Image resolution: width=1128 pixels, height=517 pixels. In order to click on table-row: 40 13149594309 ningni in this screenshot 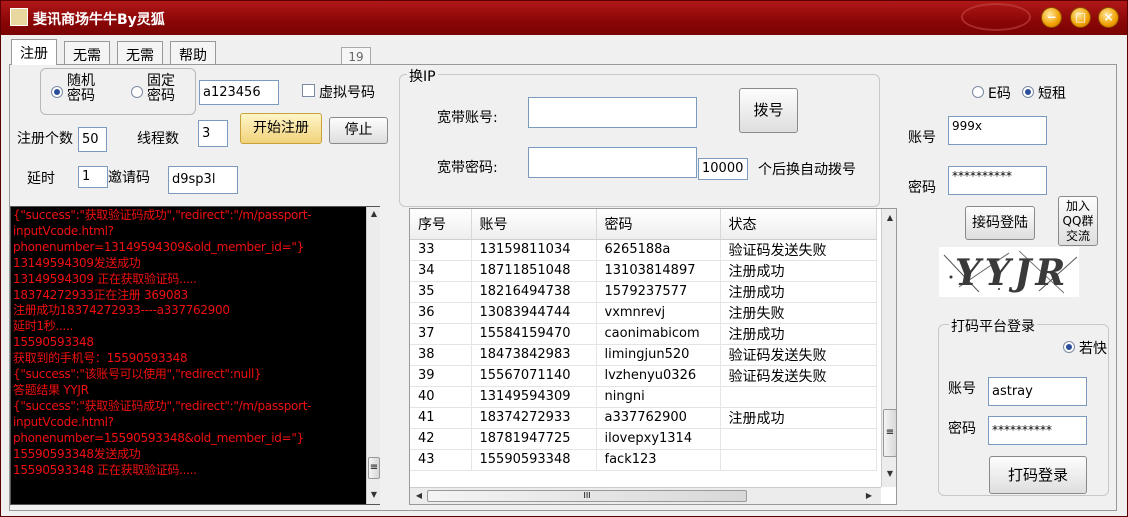, I will do `click(643, 397)`.